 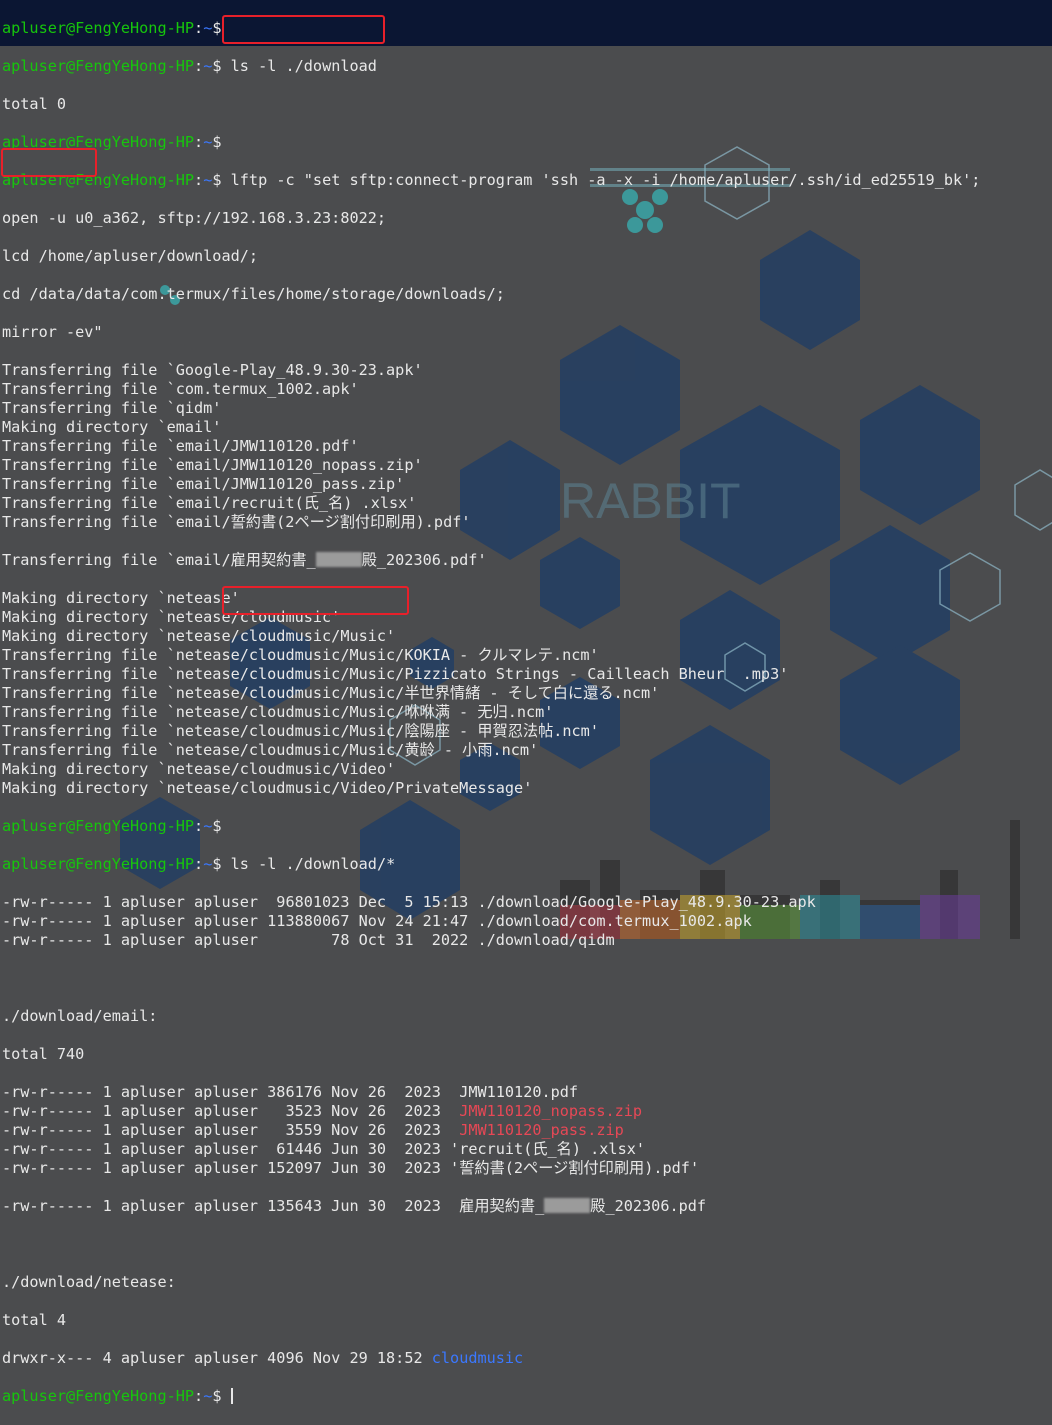 What do you see at coordinates (299, 66) in the screenshot?
I see `command-text: ls -l ./download` at bounding box center [299, 66].